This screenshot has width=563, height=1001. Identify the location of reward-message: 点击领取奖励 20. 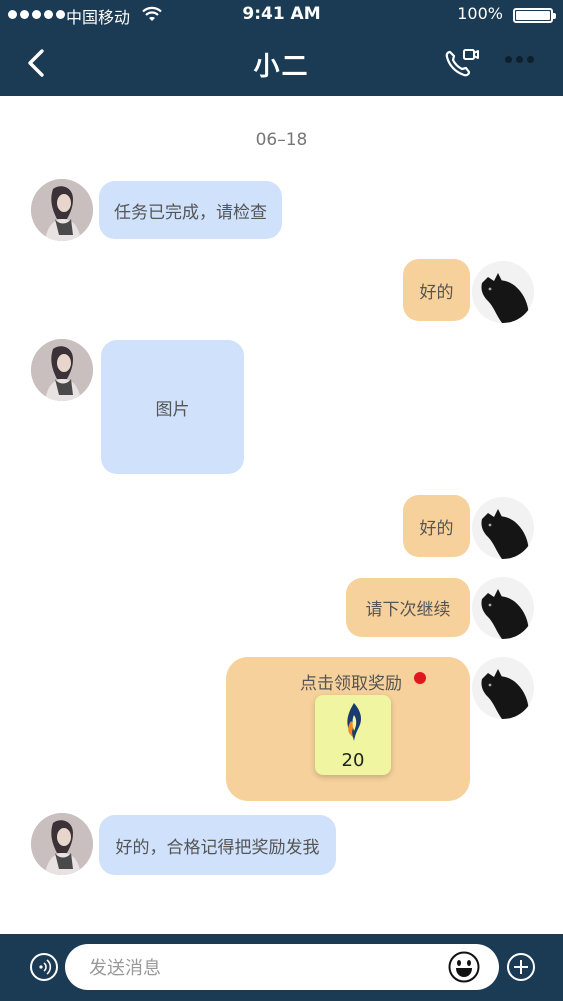
(348, 729).